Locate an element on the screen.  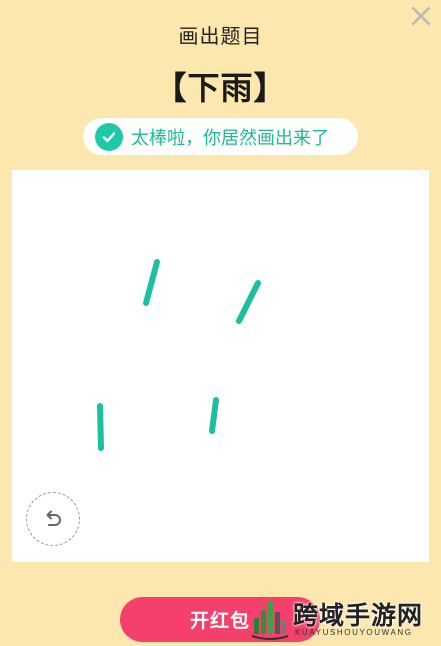
topic-word: 【下雨】 is located at coordinates (220, 88).